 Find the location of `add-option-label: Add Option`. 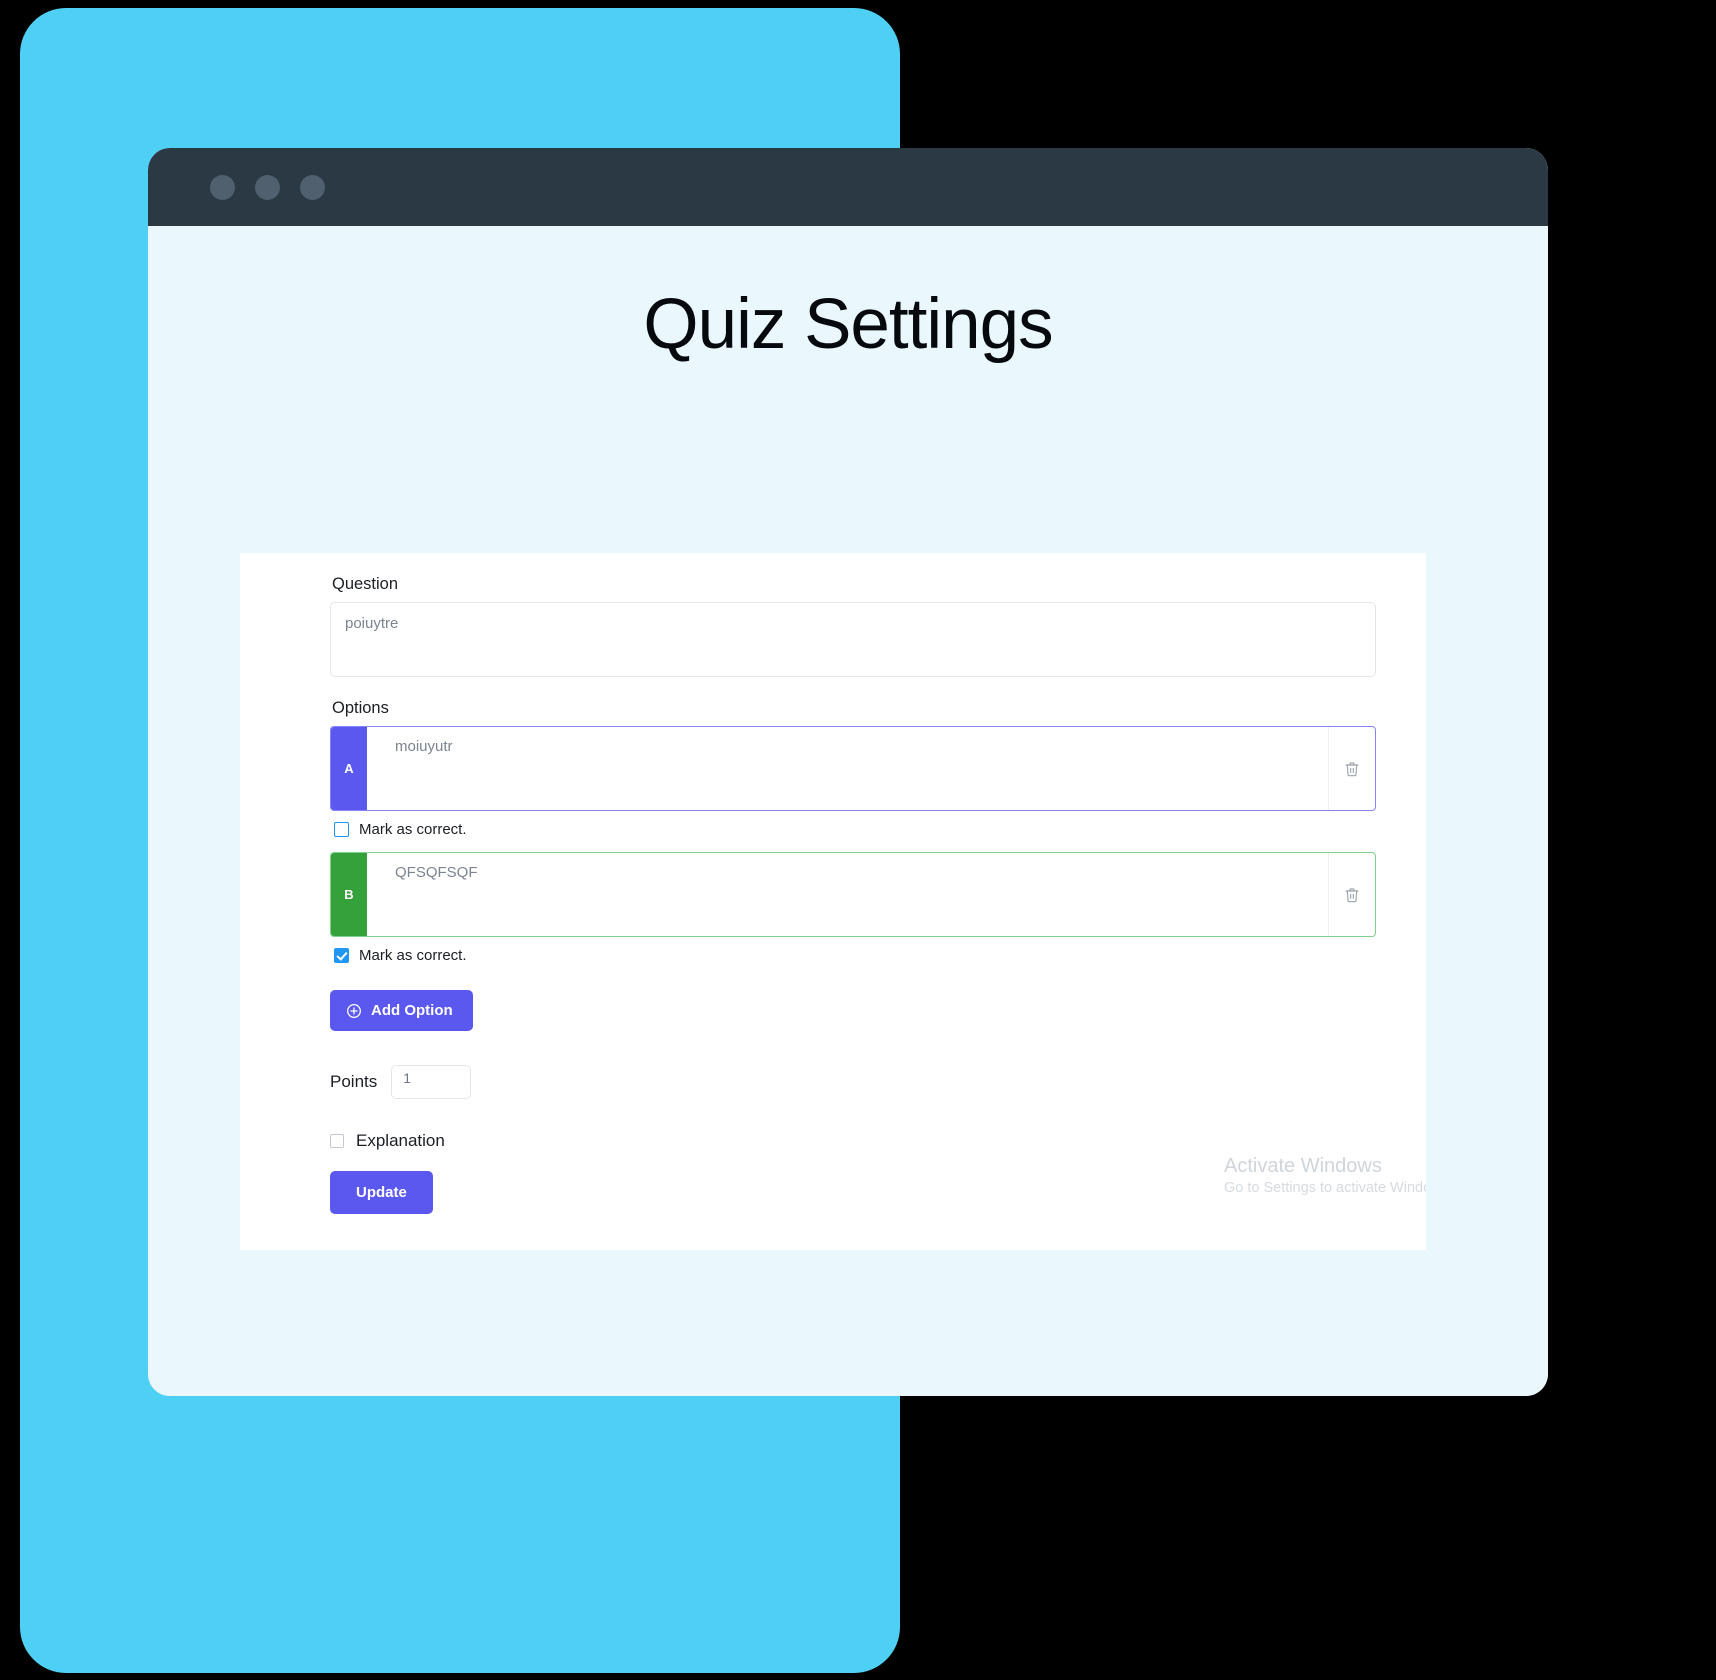

add-option-label: Add Option is located at coordinates (412, 1010).